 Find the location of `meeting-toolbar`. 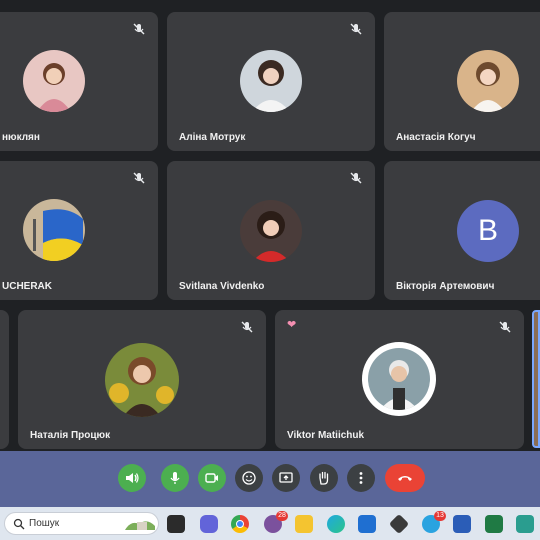

meeting-toolbar is located at coordinates (270, 479).